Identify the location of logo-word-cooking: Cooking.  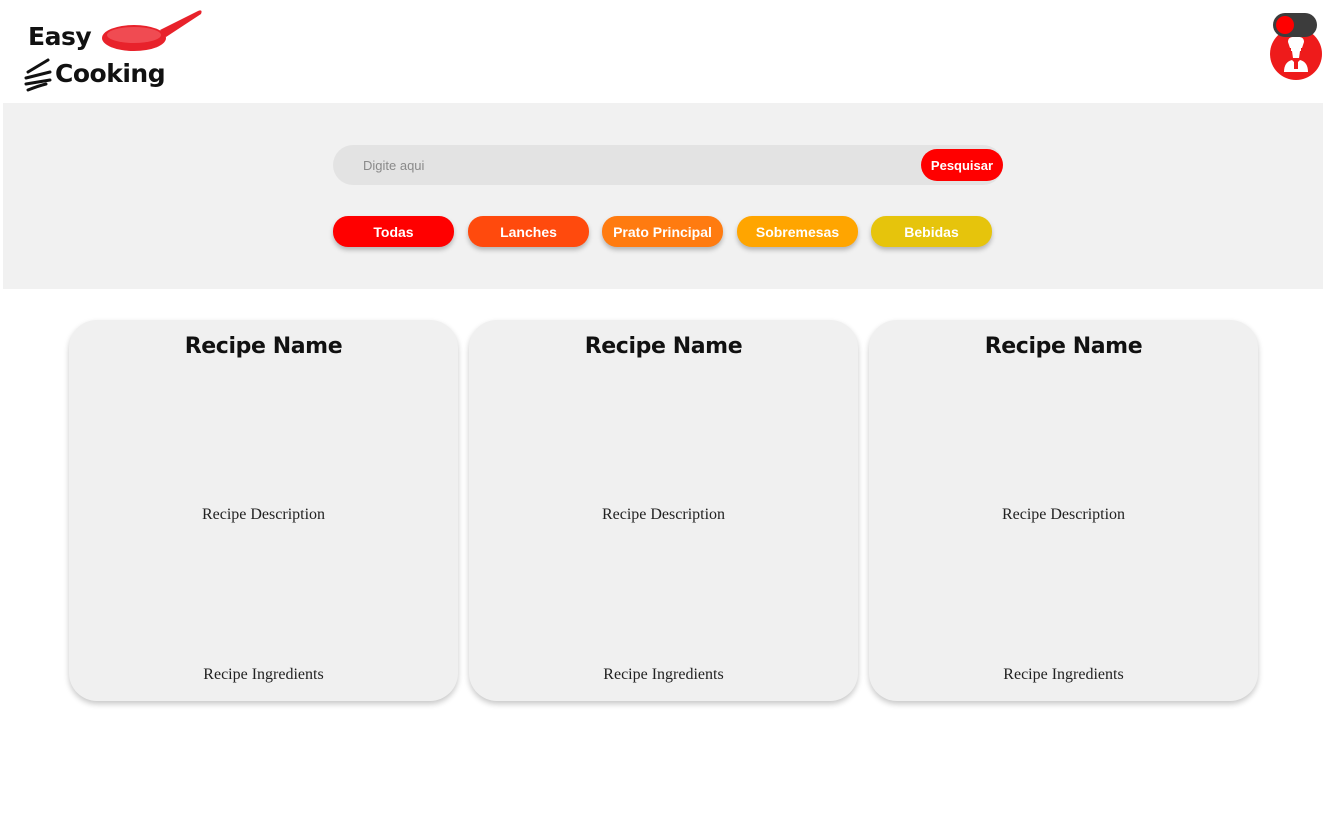
(110, 73).